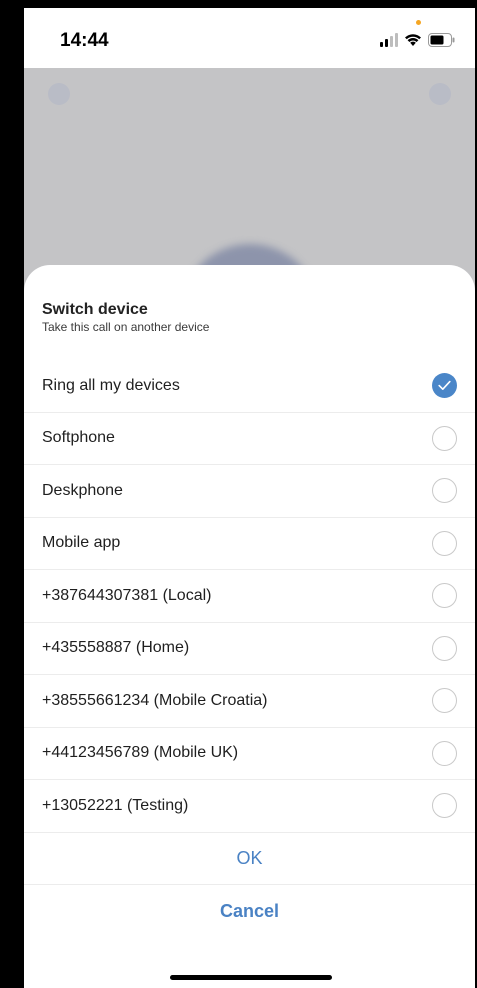  What do you see at coordinates (418, 22) in the screenshot?
I see `privacy-indicator-dot` at bounding box center [418, 22].